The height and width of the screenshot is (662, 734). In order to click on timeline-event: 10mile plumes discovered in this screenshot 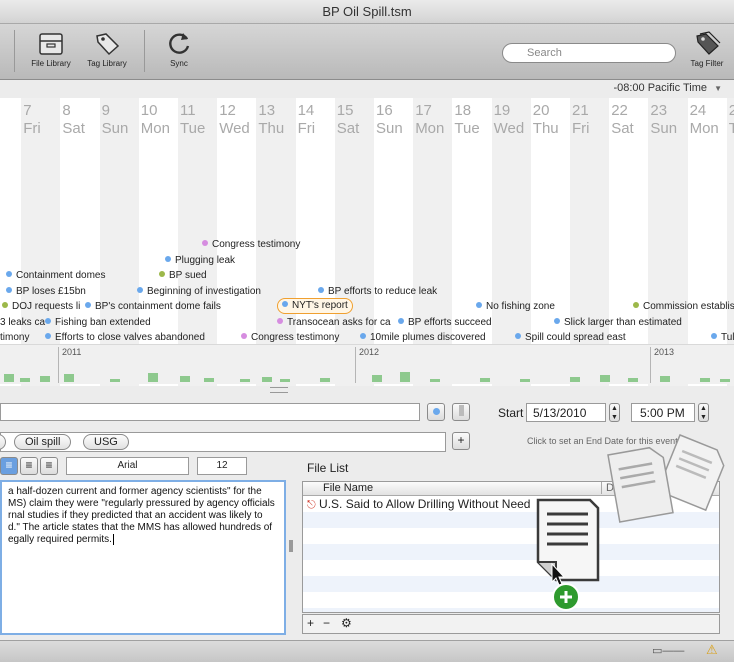, I will do `click(423, 338)`.